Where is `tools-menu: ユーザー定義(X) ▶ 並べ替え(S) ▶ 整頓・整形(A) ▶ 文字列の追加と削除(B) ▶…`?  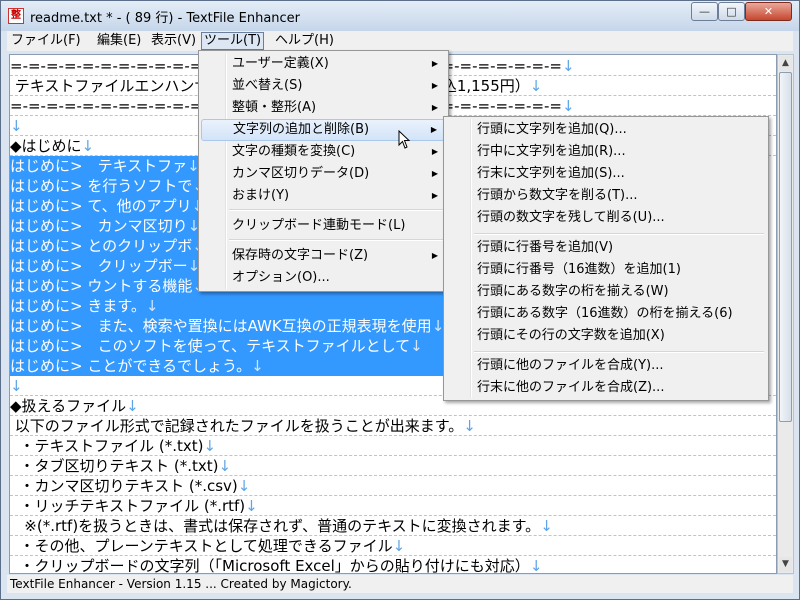 tools-menu: ユーザー定義(X) ▶ 並べ替え(S) ▶ 整頓・整形(A) ▶ 文字列の追加と削除(B) ▶… is located at coordinates (323, 171).